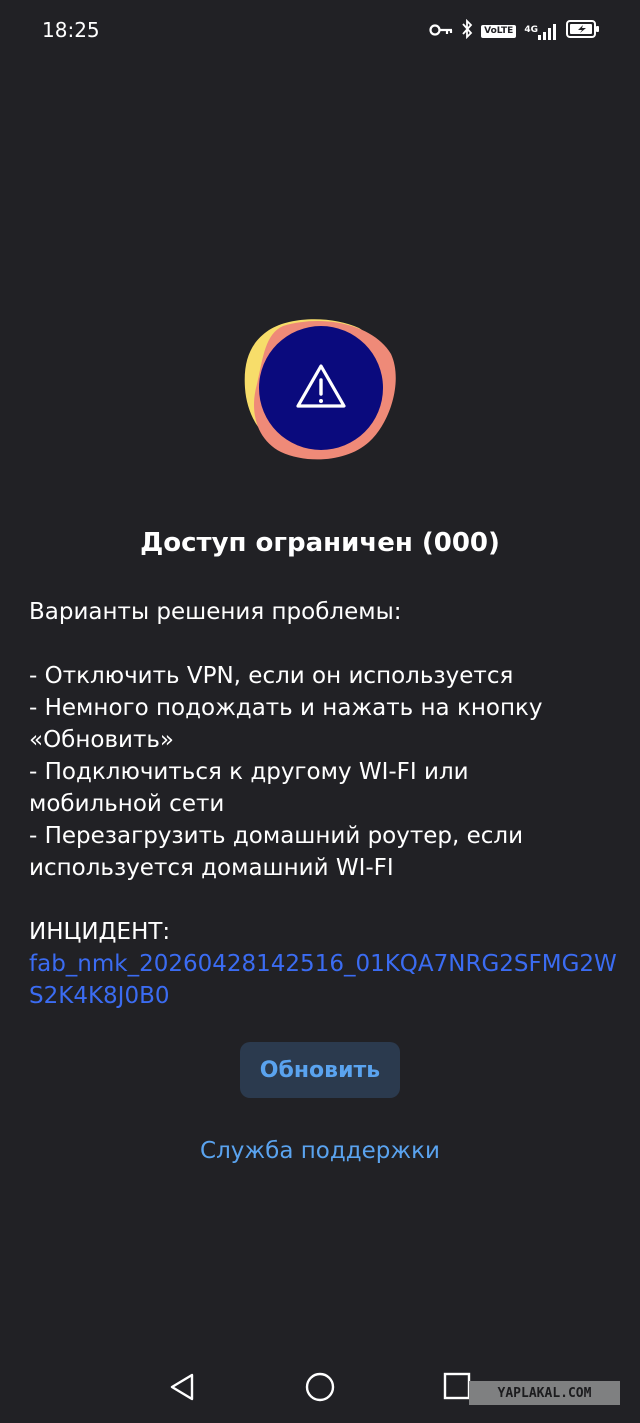 This screenshot has width=640, height=1423. Describe the element at coordinates (541, 31) in the screenshot. I see `signal-icon: 4G` at that location.